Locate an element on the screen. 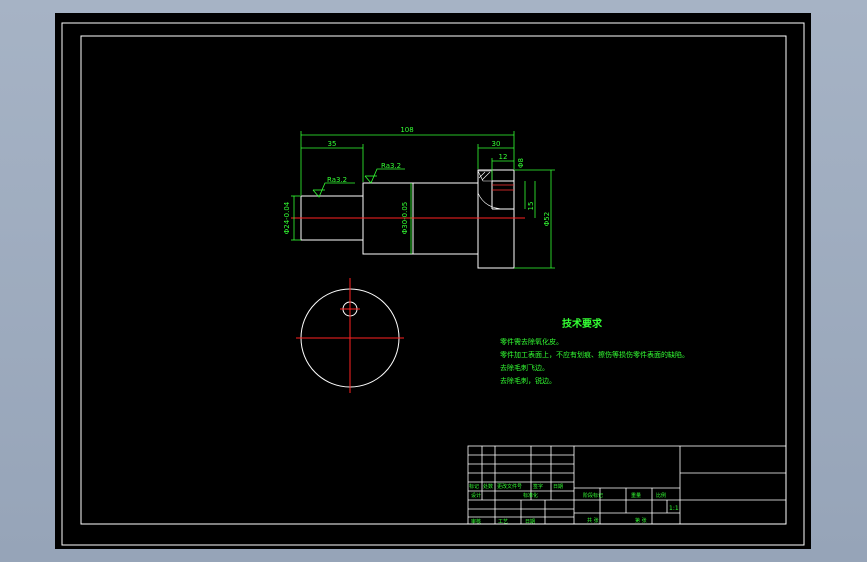 The width and height of the screenshot is (867, 562). tb-label-change-doc: 更改文件号 is located at coordinates (509, 486).